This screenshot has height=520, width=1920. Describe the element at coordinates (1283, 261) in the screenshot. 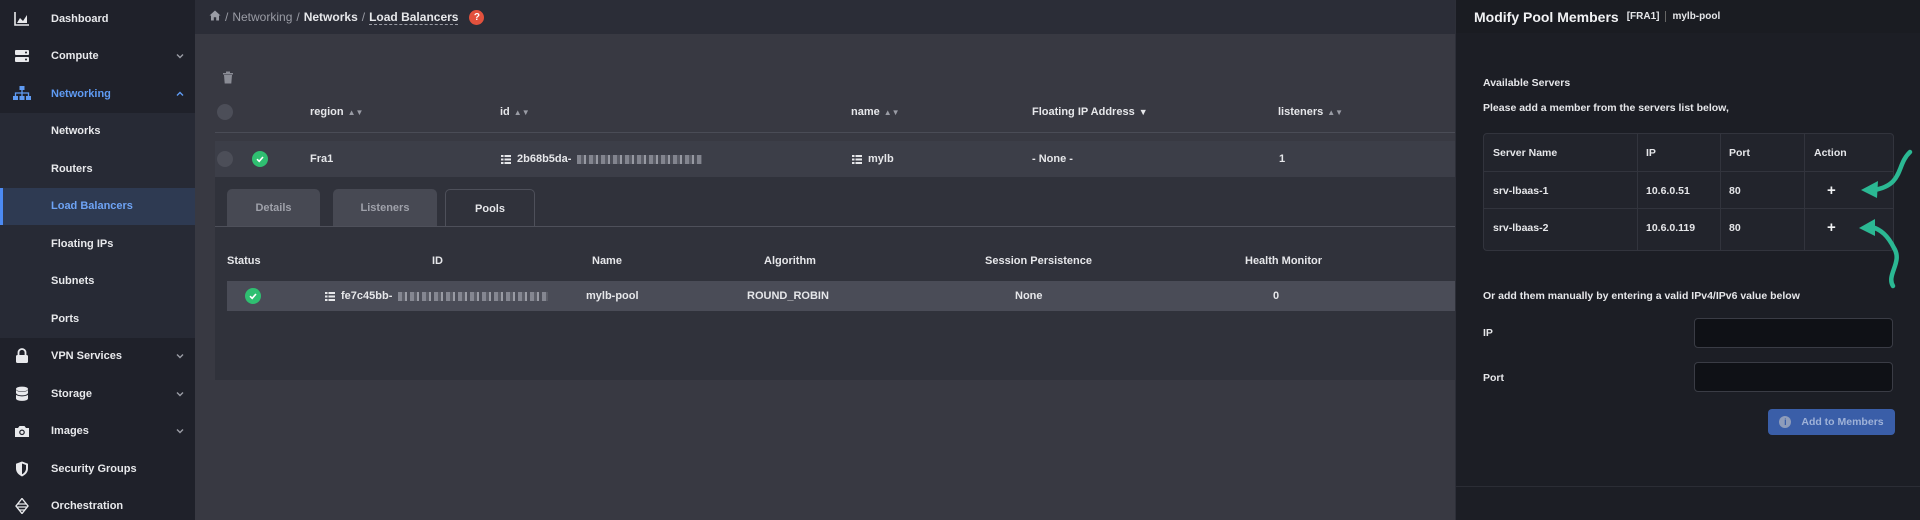

I see `column-health-monitor: Health Monitor` at that location.